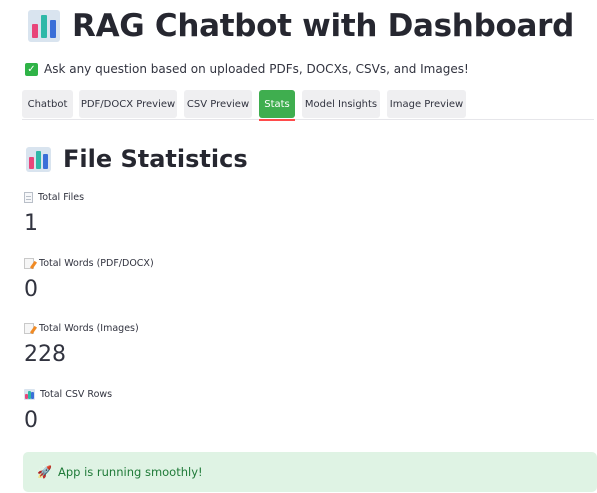  What do you see at coordinates (310, 472) in the screenshot?
I see `status-success-box: 🚀 App is running smoothly!` at bounding box center [310, 472].